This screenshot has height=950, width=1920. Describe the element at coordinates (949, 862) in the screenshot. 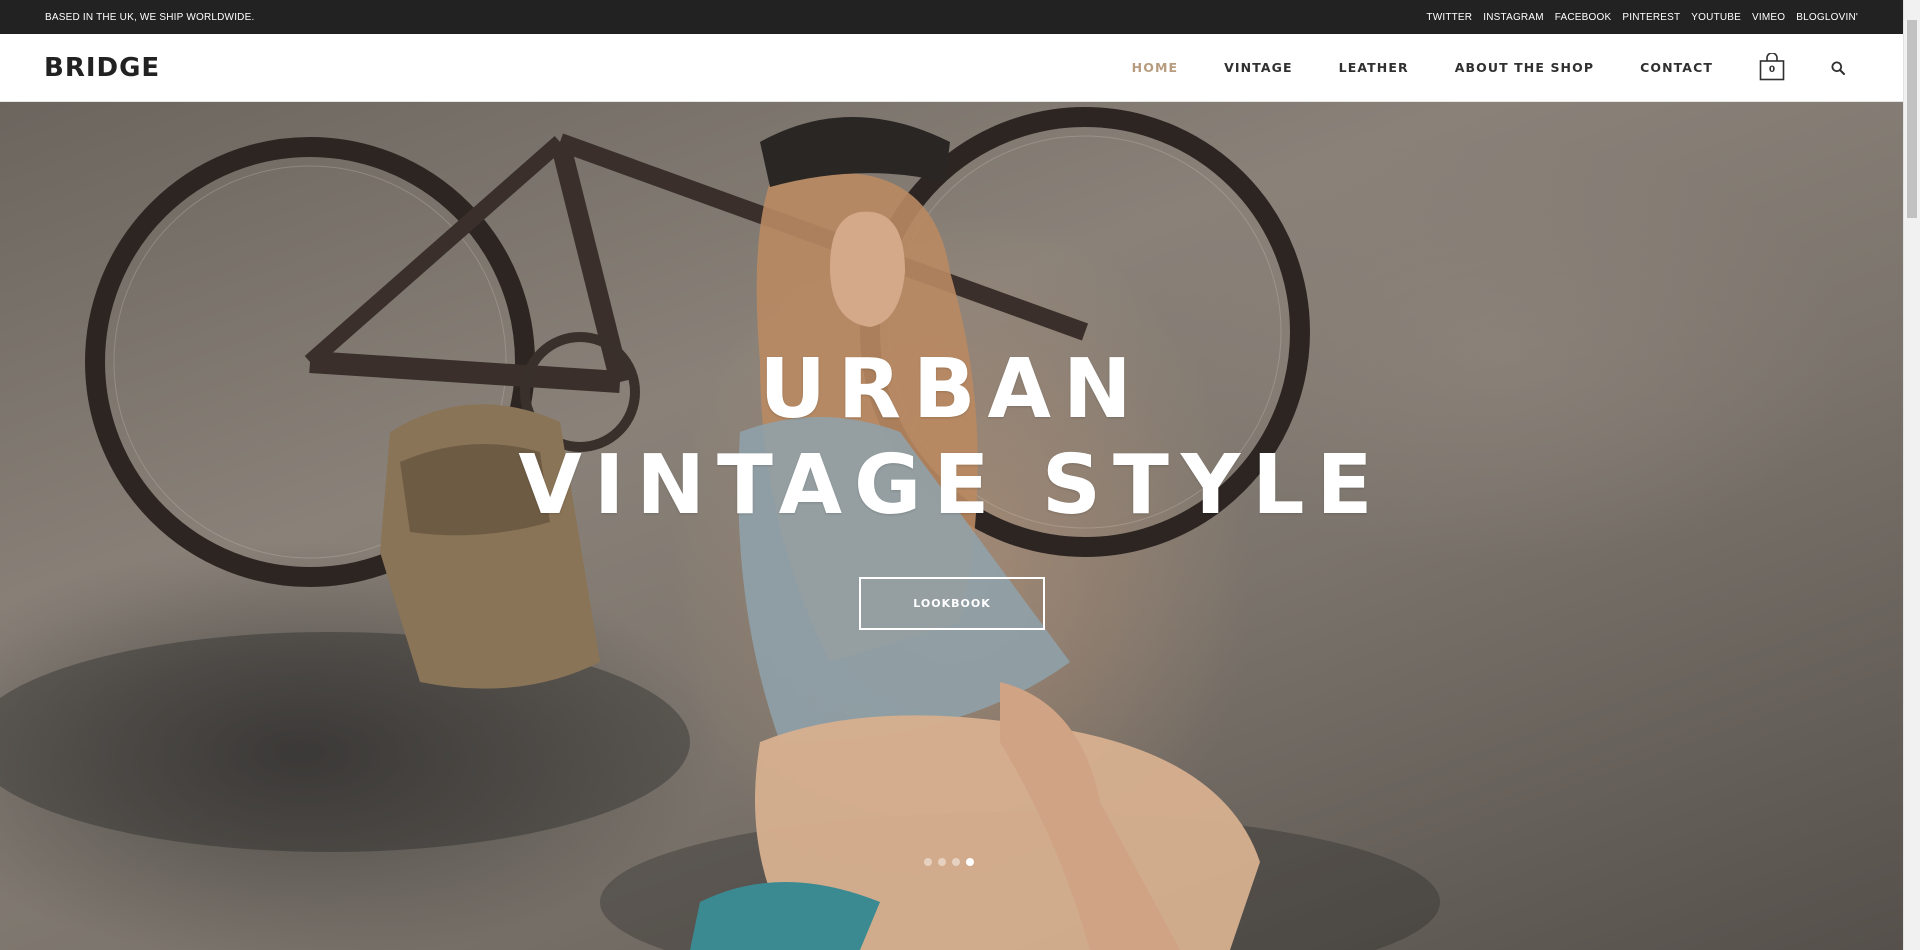

I see `slider-pagination` at that location.